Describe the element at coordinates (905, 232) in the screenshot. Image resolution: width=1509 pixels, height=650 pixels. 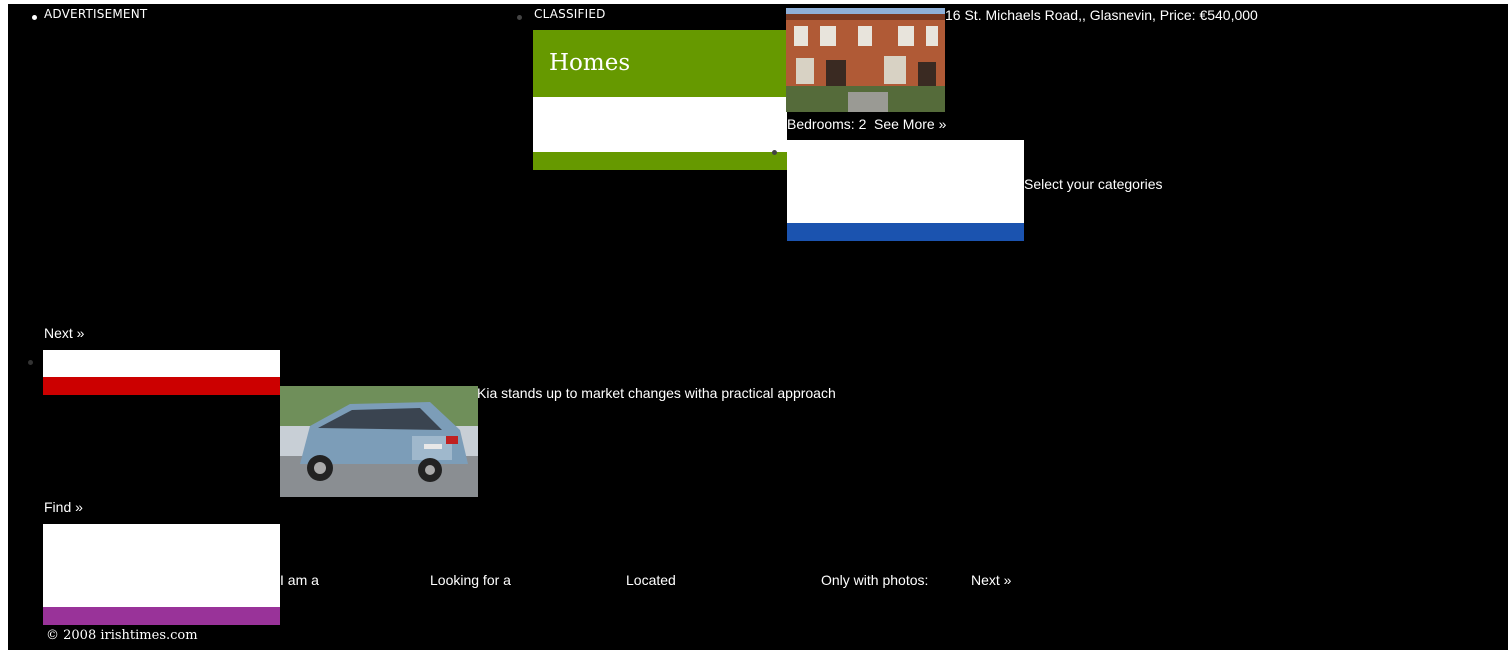
I see `blue-bar` at that location.